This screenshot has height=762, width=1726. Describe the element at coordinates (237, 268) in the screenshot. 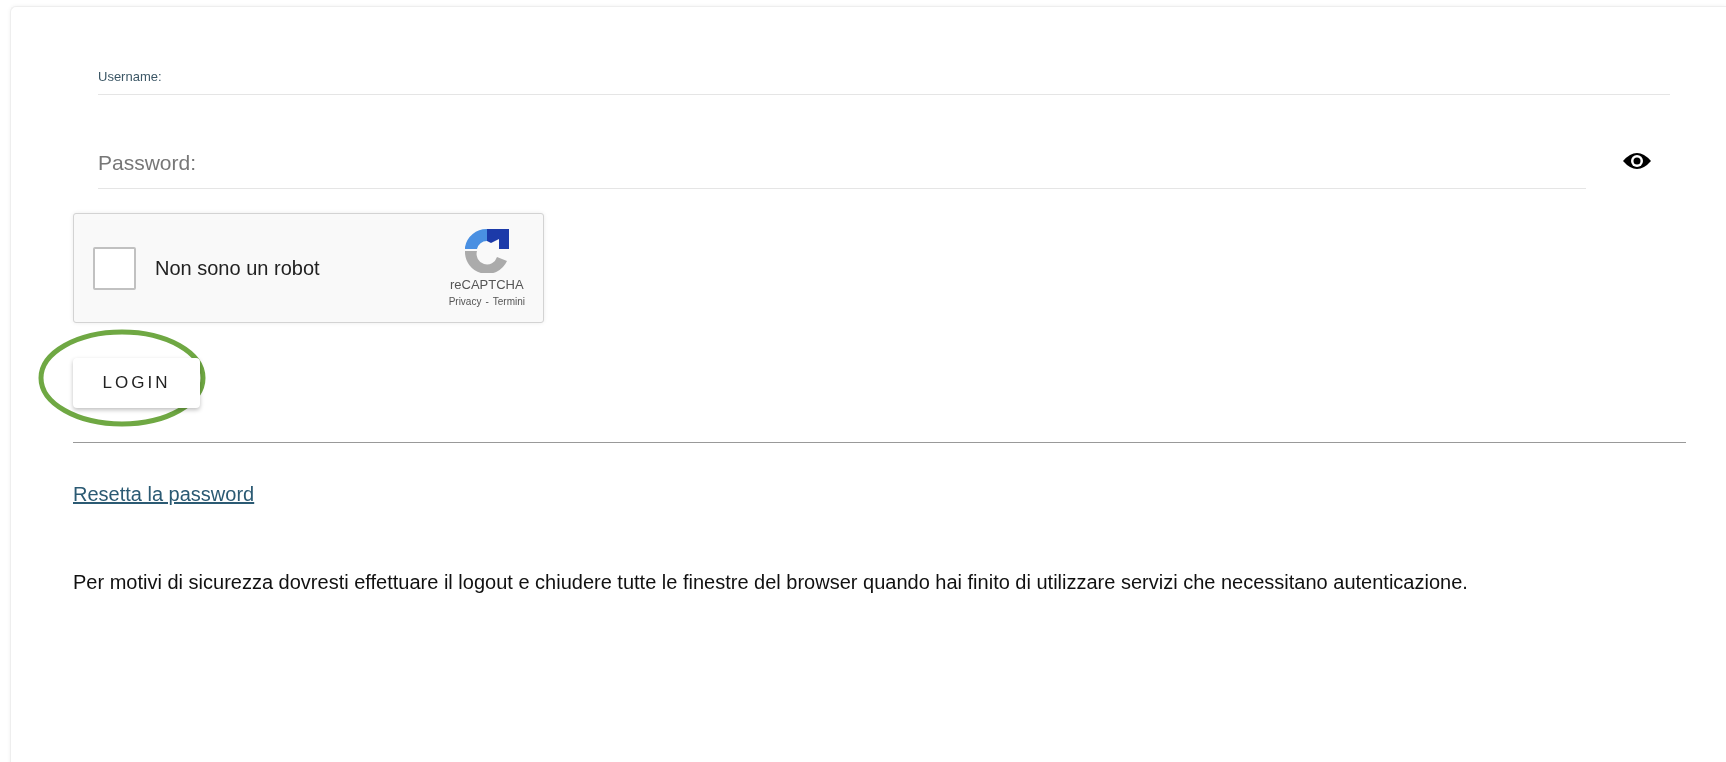

I see `captcha-label: Non sono un robot` at that location.